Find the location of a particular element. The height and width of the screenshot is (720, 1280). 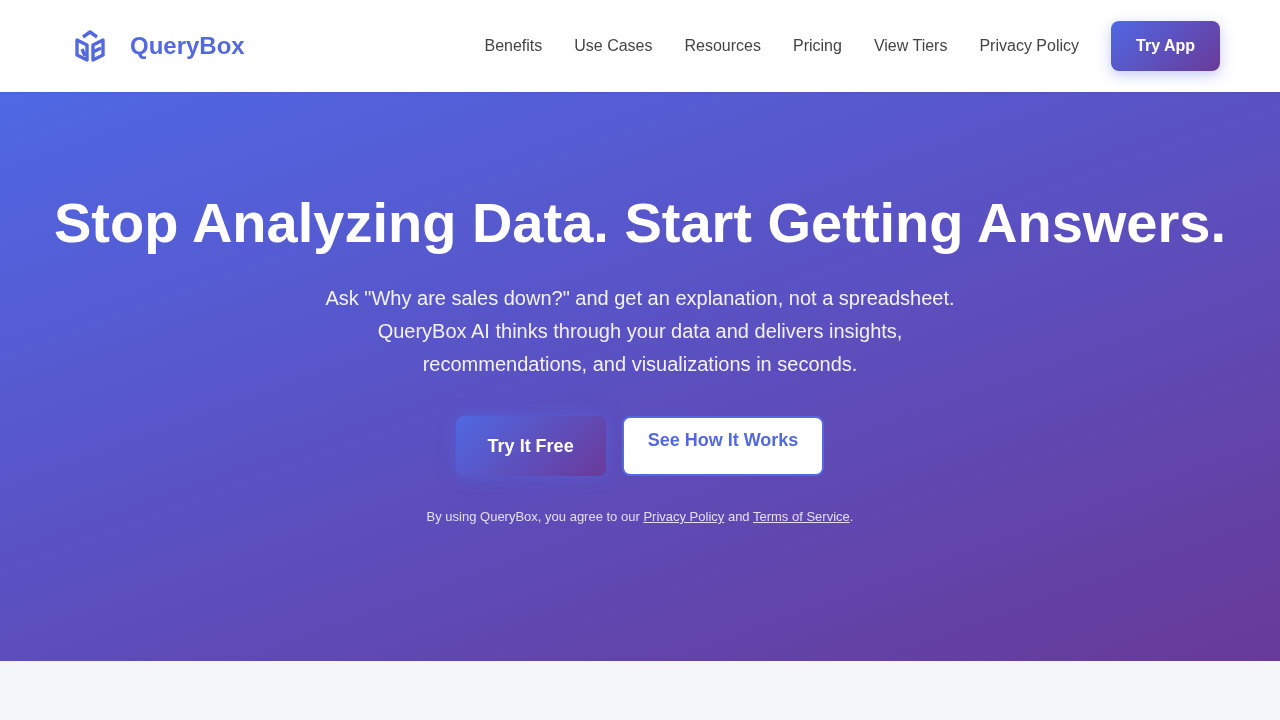

legal-notice: By using QueryBox, you agree to our Privacy Policy and Terms of Service. is located at coordinates (640, 517).